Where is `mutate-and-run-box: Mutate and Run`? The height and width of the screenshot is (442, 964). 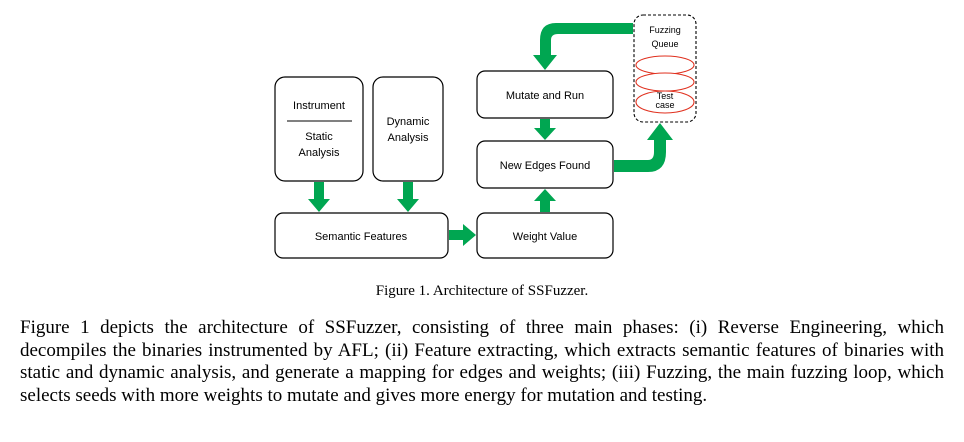 mutate-and-run-box: Mutate and Run is located at coordinates (545, 94).